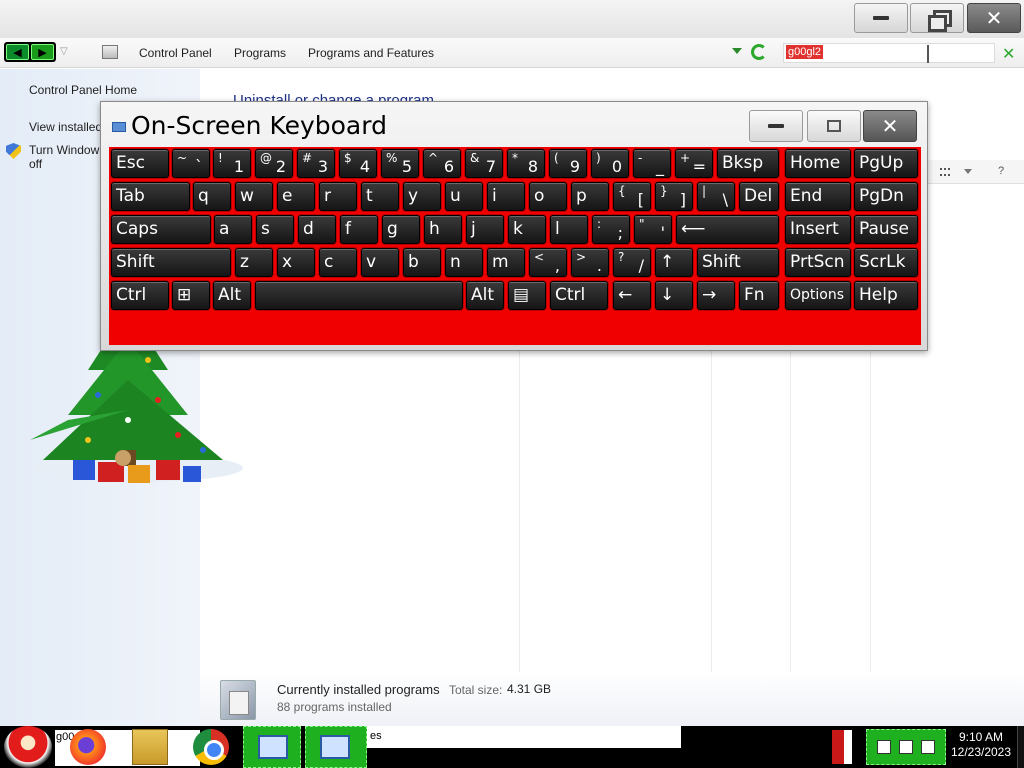  Describe the element at coordinates (260, 53) in the screenshot. I see `breadcrumb-programs: Programs` at that location.